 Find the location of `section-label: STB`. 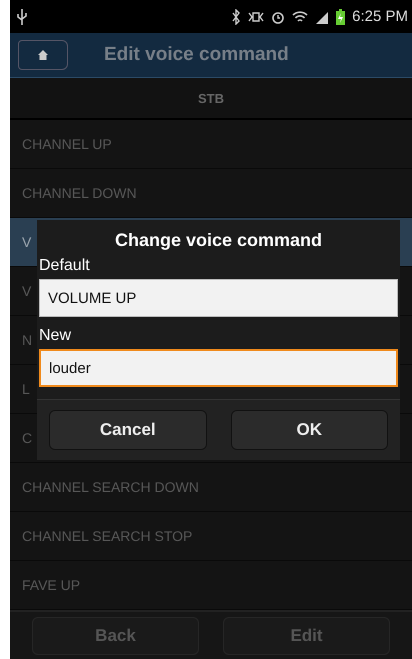

section-label: STB is located at coordinates (211, 98).